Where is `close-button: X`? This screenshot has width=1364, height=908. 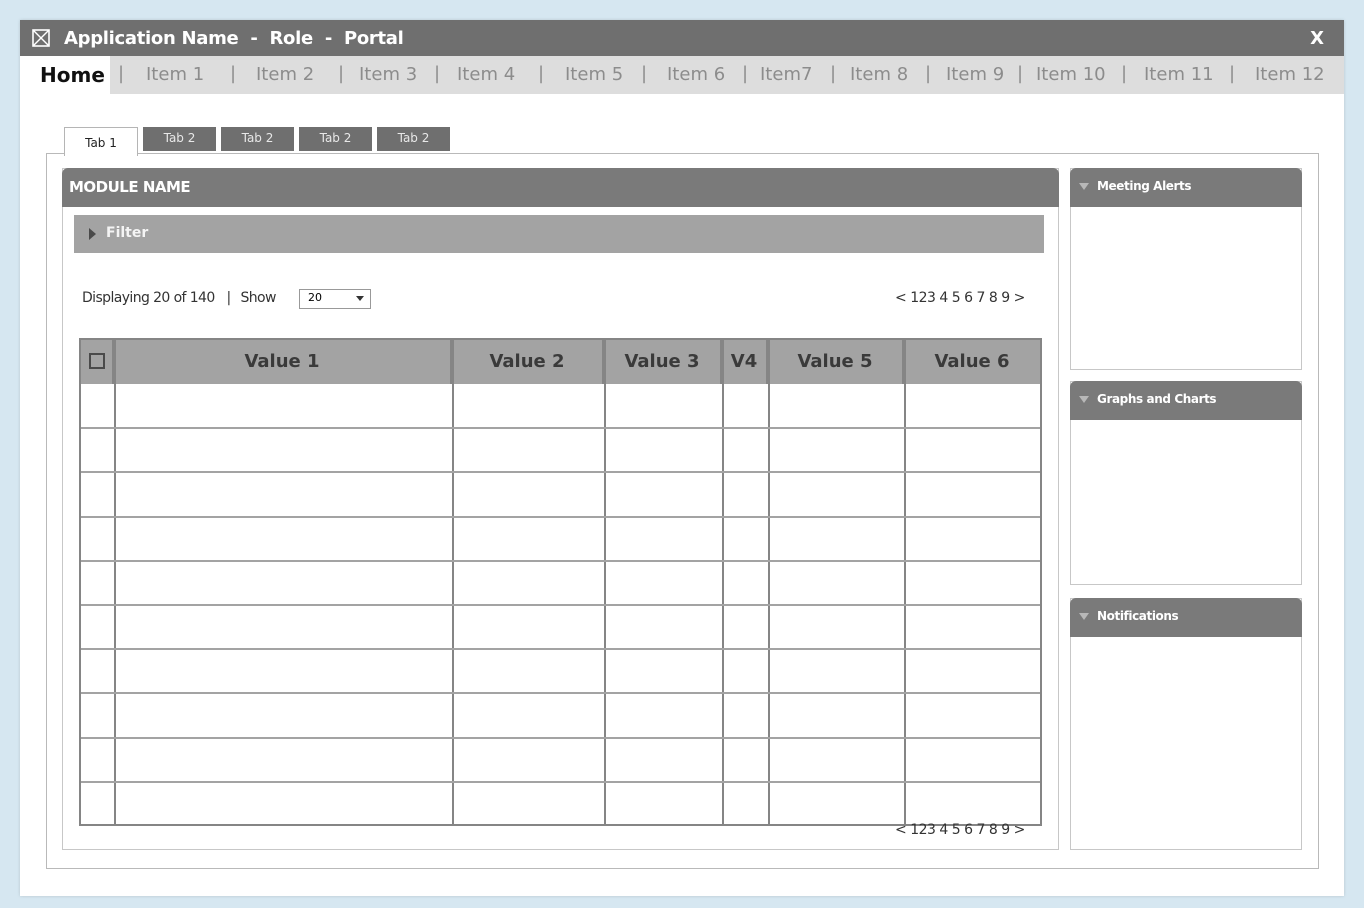 close-button: X is located at coordinates (1317, 38).